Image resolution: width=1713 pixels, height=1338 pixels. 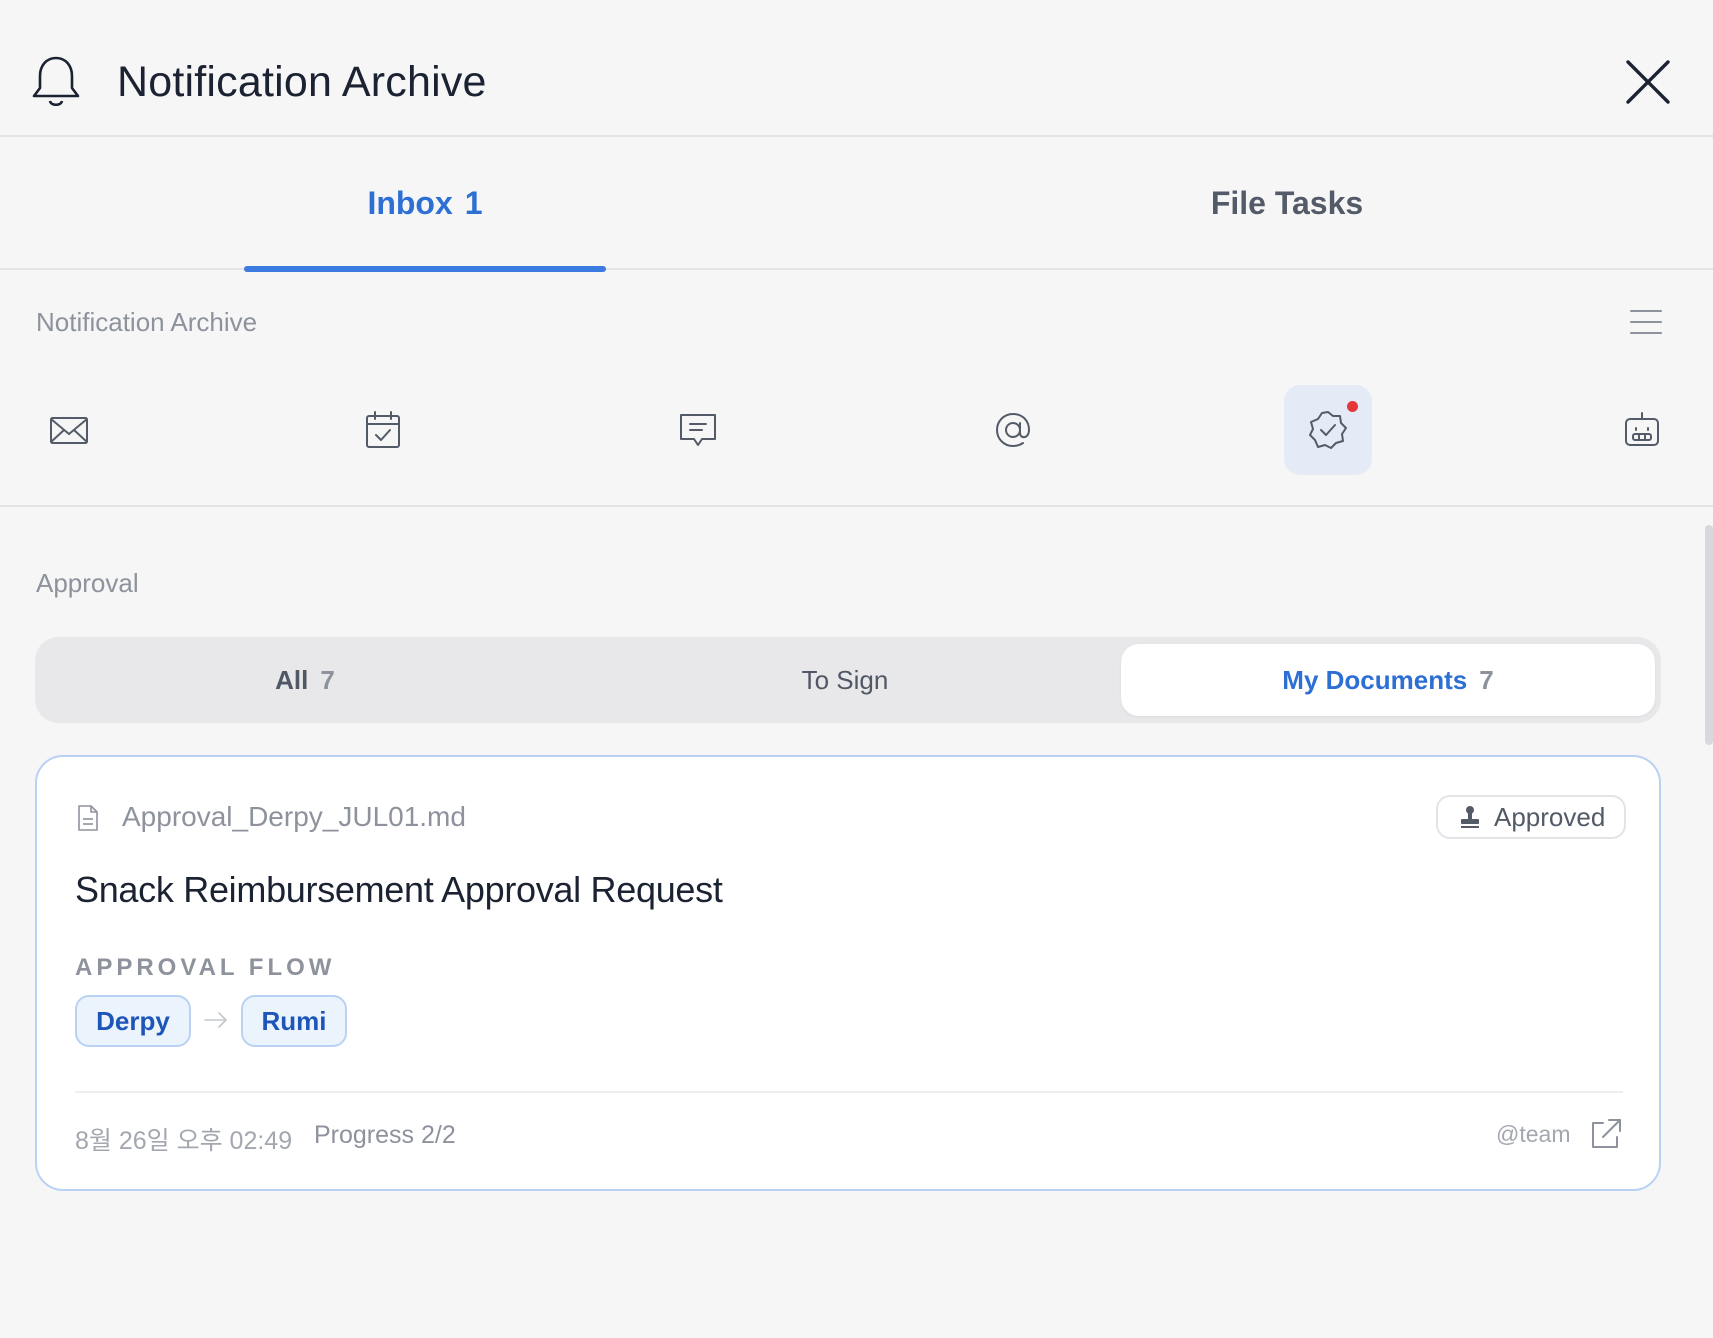 I want to click on filter-all-count: 7, so click(x=327, y=679).